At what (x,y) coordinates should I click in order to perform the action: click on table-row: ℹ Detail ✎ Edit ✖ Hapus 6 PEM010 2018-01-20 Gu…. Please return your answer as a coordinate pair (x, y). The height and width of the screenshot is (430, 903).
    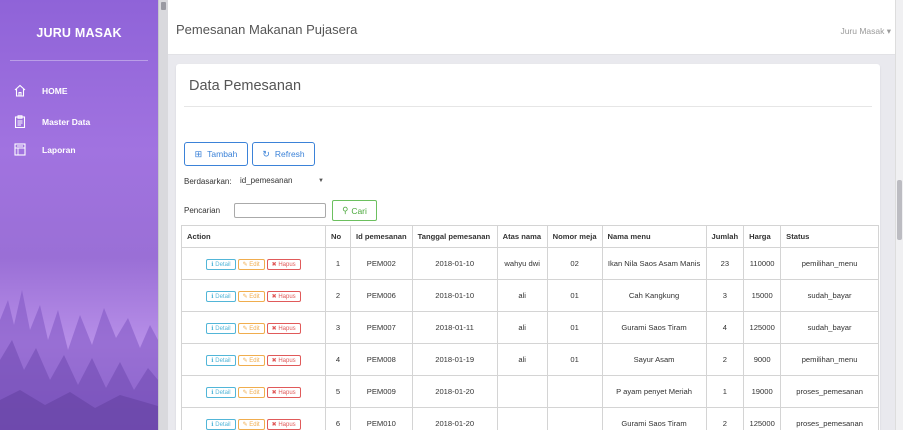
    Looking at the image, I should click on (530, 418).